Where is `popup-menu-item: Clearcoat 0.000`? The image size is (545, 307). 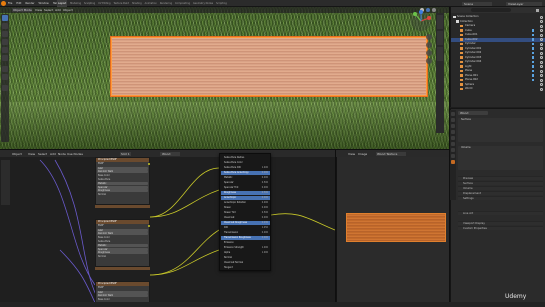
popup-menu-item: Clearcoat 0.000 is located at coordinates (245, 218).